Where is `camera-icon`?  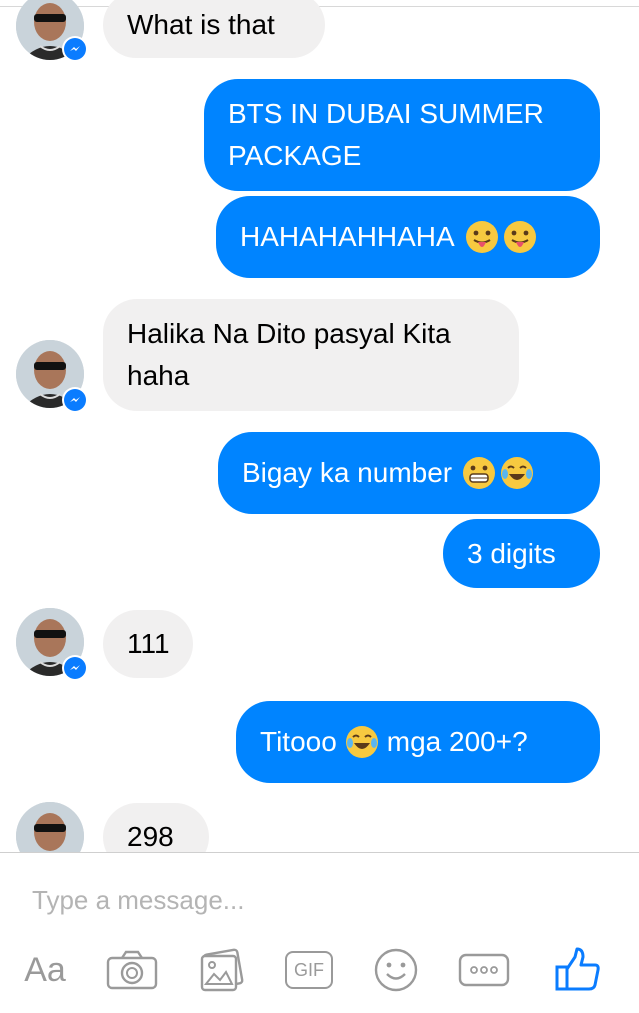 camera-icon is located at coordinates (132, 970).